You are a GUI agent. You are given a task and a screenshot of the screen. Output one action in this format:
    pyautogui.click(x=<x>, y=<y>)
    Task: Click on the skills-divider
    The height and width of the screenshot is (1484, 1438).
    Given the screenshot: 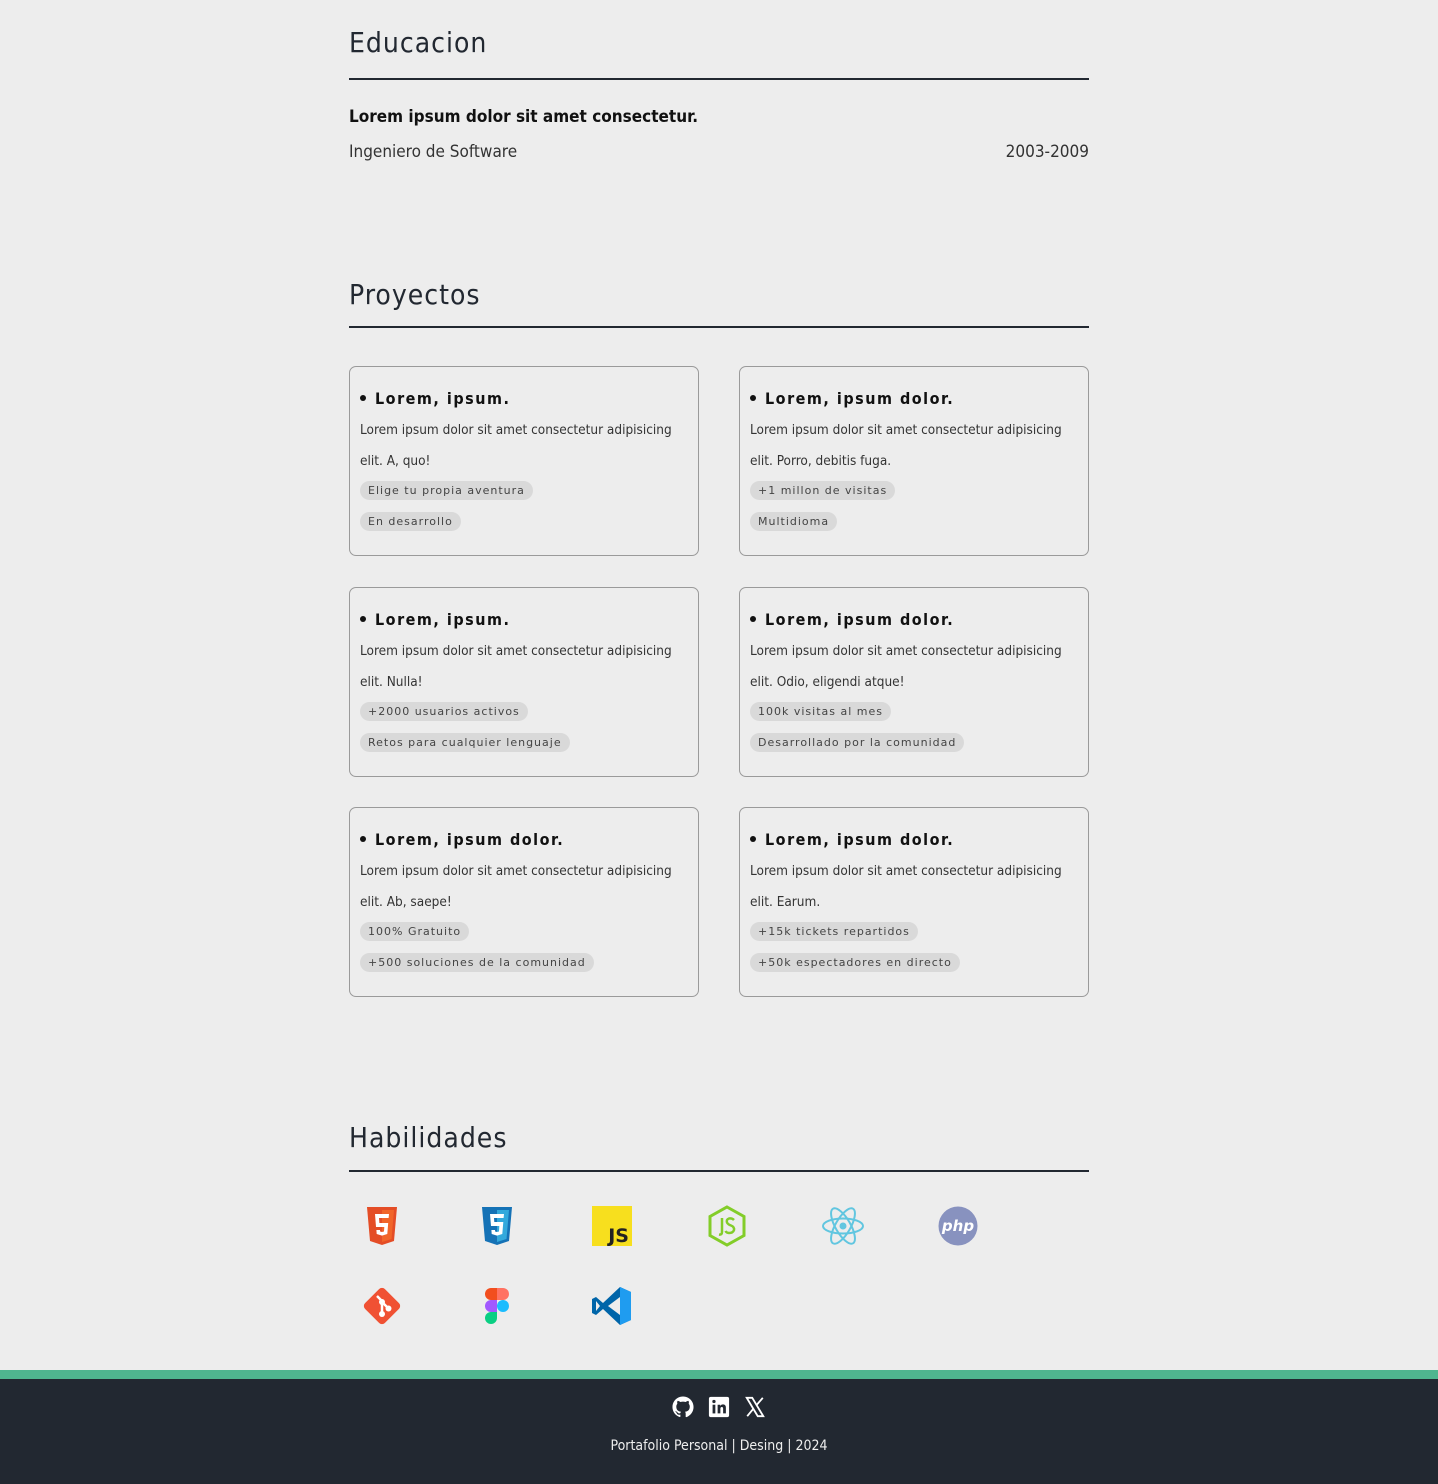 What is the action you would take?
    pyautogui.click(x=719, y=1171)
    